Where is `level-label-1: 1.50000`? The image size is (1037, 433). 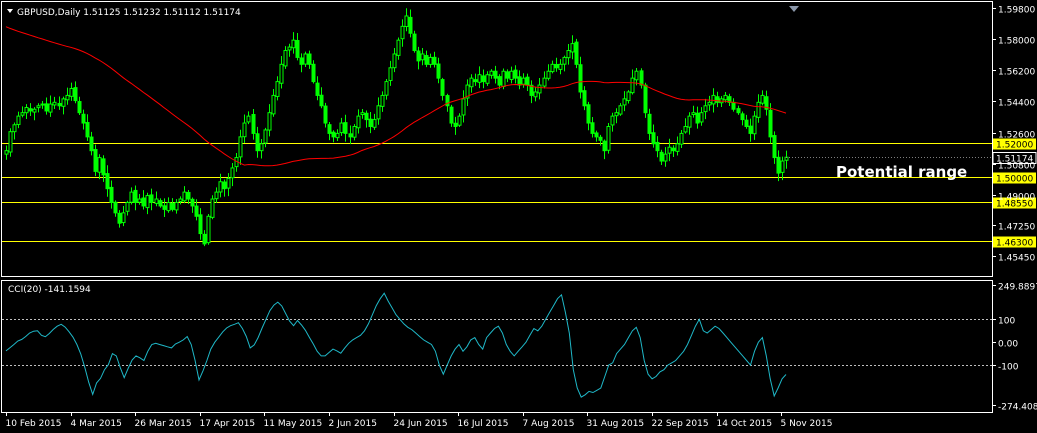 level-label-1: 1.50000 is located at coordinates (1014, 180).